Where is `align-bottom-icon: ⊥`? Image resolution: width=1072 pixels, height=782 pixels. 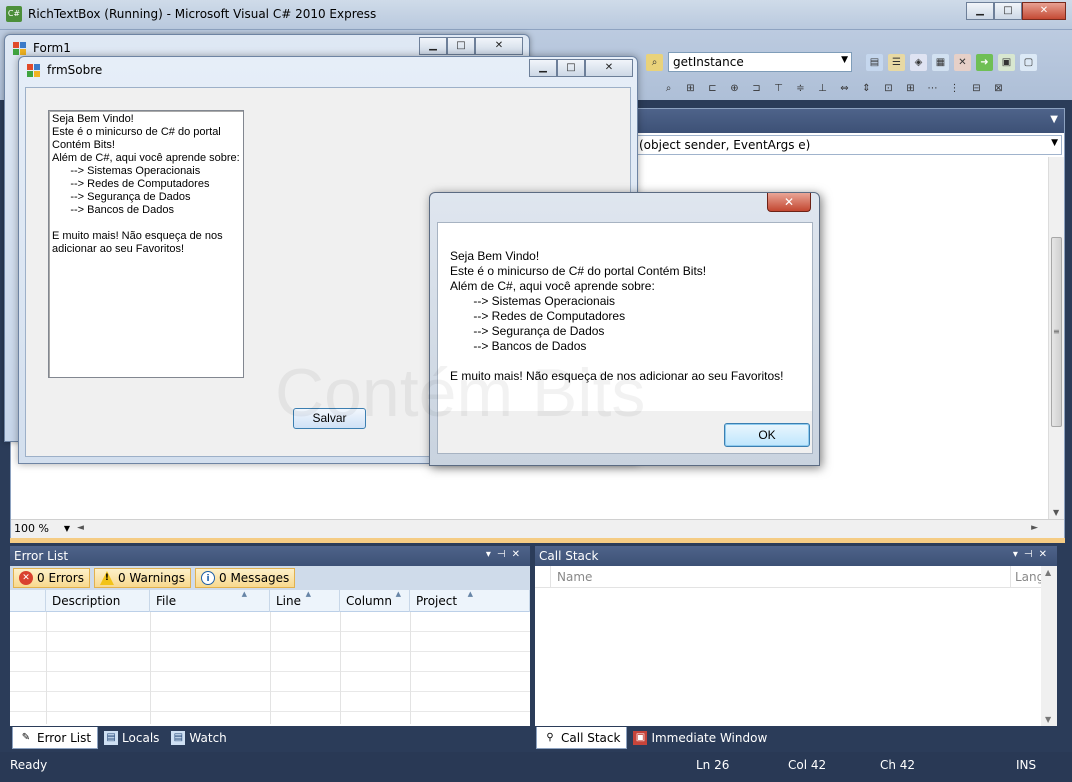 align-bottom-icon: ⊥ is located at coordinates (822, 88).